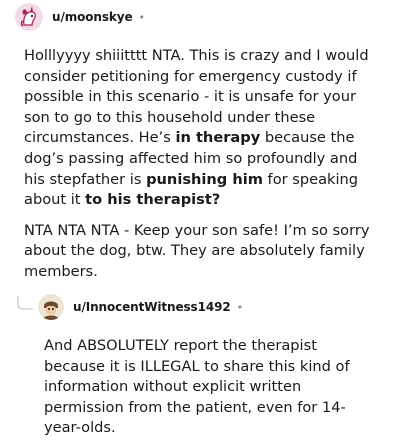 The image size is (400, 443). What do you see at coordinates (25, 303) in the screenshot?
I see `reply-thread-curve-icon` at bounding box center [25, 303].